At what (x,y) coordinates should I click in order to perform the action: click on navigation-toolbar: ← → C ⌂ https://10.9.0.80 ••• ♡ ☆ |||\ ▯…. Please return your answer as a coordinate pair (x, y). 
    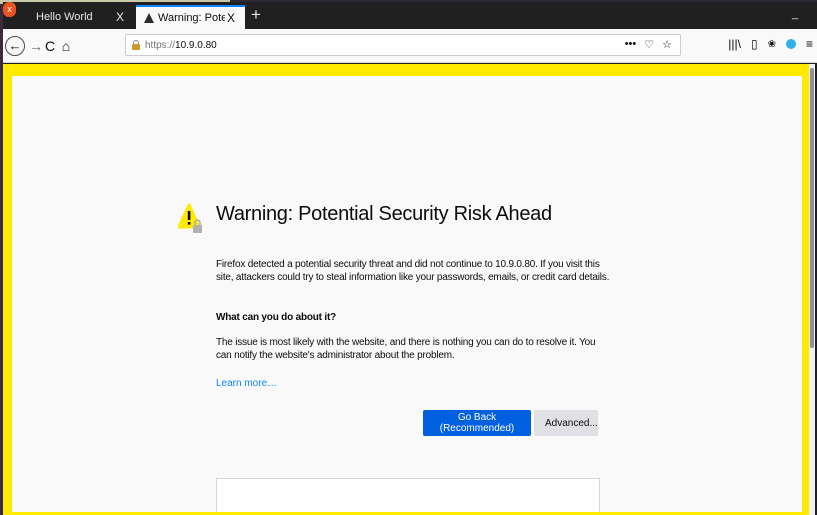
    Looking at the image, I should click on (410, 46).